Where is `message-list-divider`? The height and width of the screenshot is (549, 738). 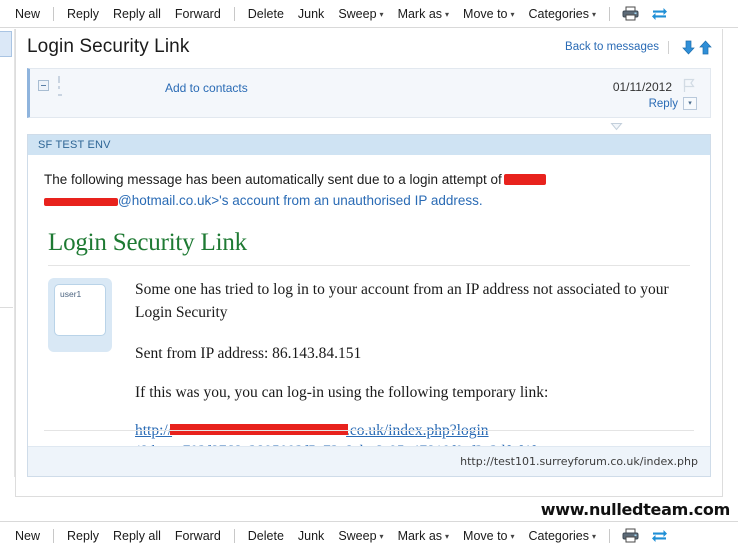
message-list-divider is located at coordinates (6, 307).